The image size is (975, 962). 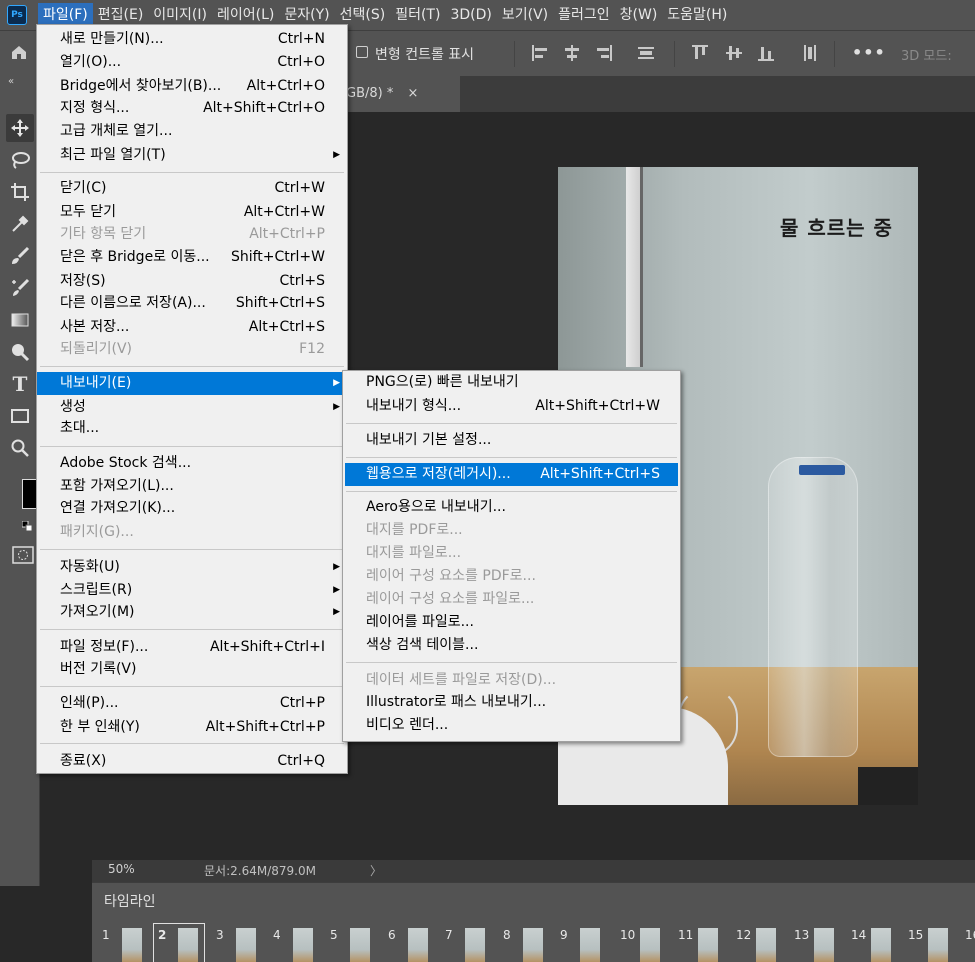 What do you see at coordinates (425, 55) in the screenshot?
I see `show-transform-controls-label: 변형 컨트롤 표시` at bounding box center [425, 55].